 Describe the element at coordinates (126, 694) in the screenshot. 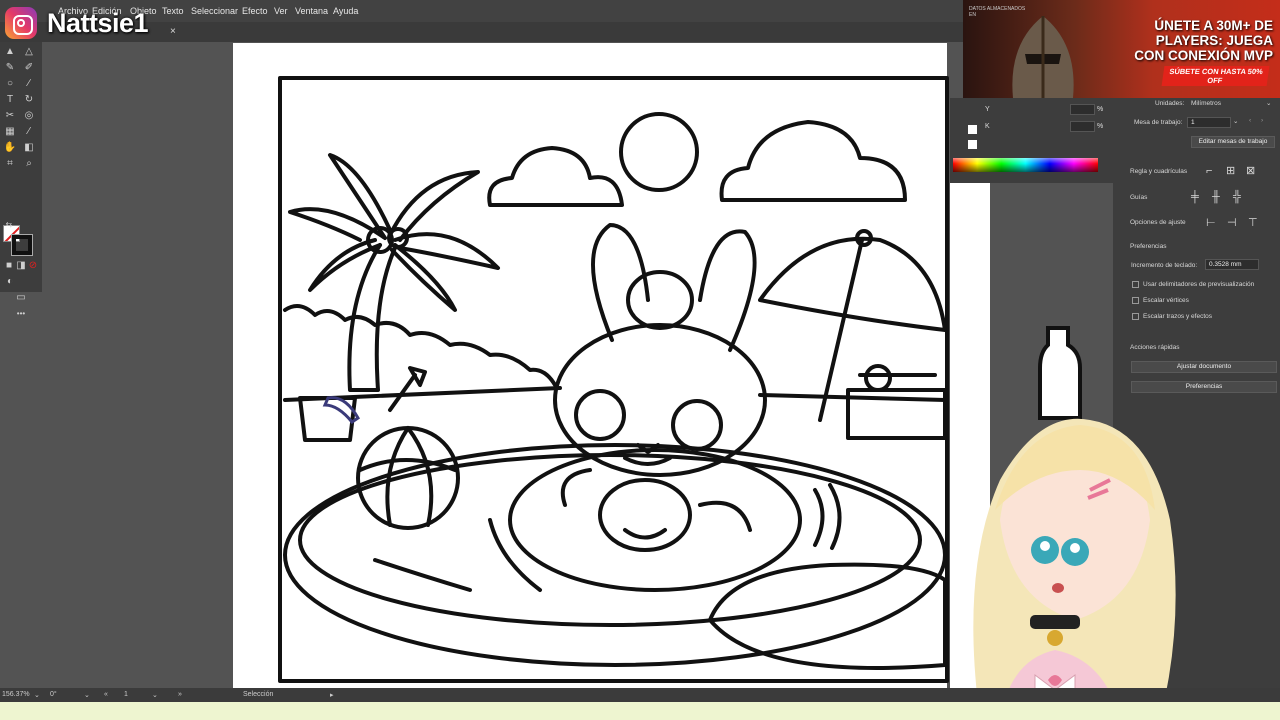

I see `artboard-number: 1` at that location.